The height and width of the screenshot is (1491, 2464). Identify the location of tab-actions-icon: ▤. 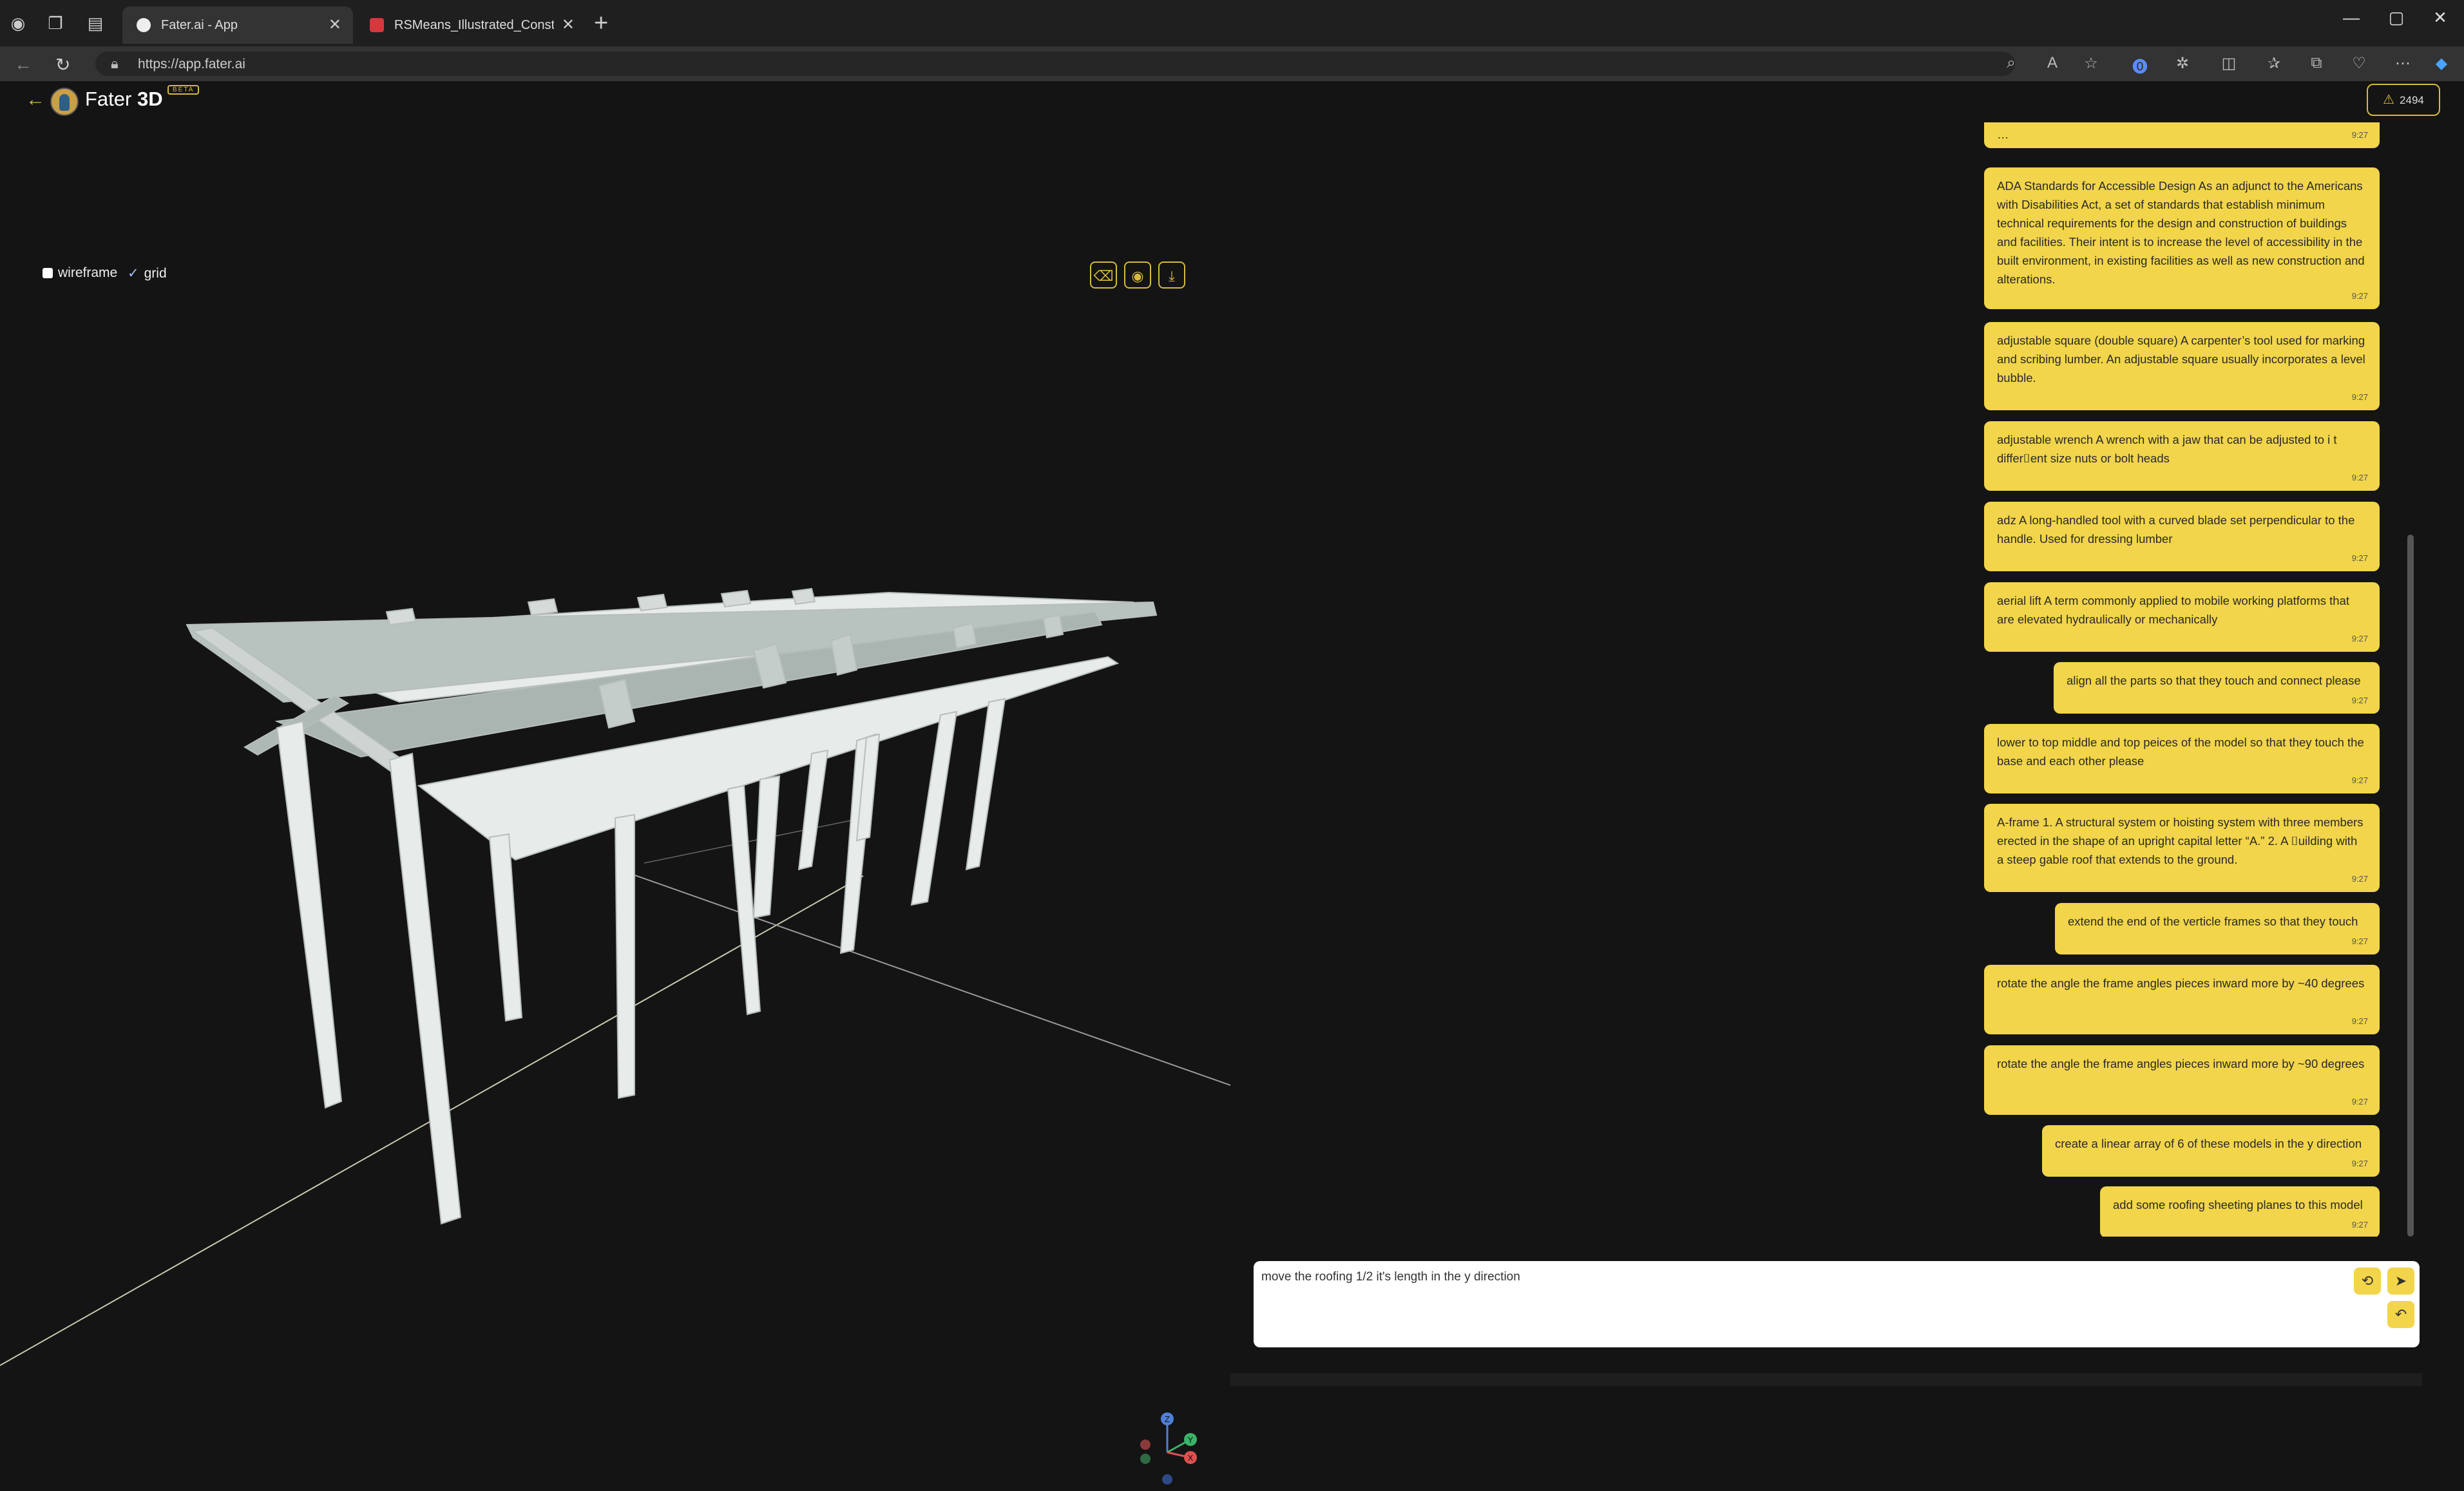
(95, 23).